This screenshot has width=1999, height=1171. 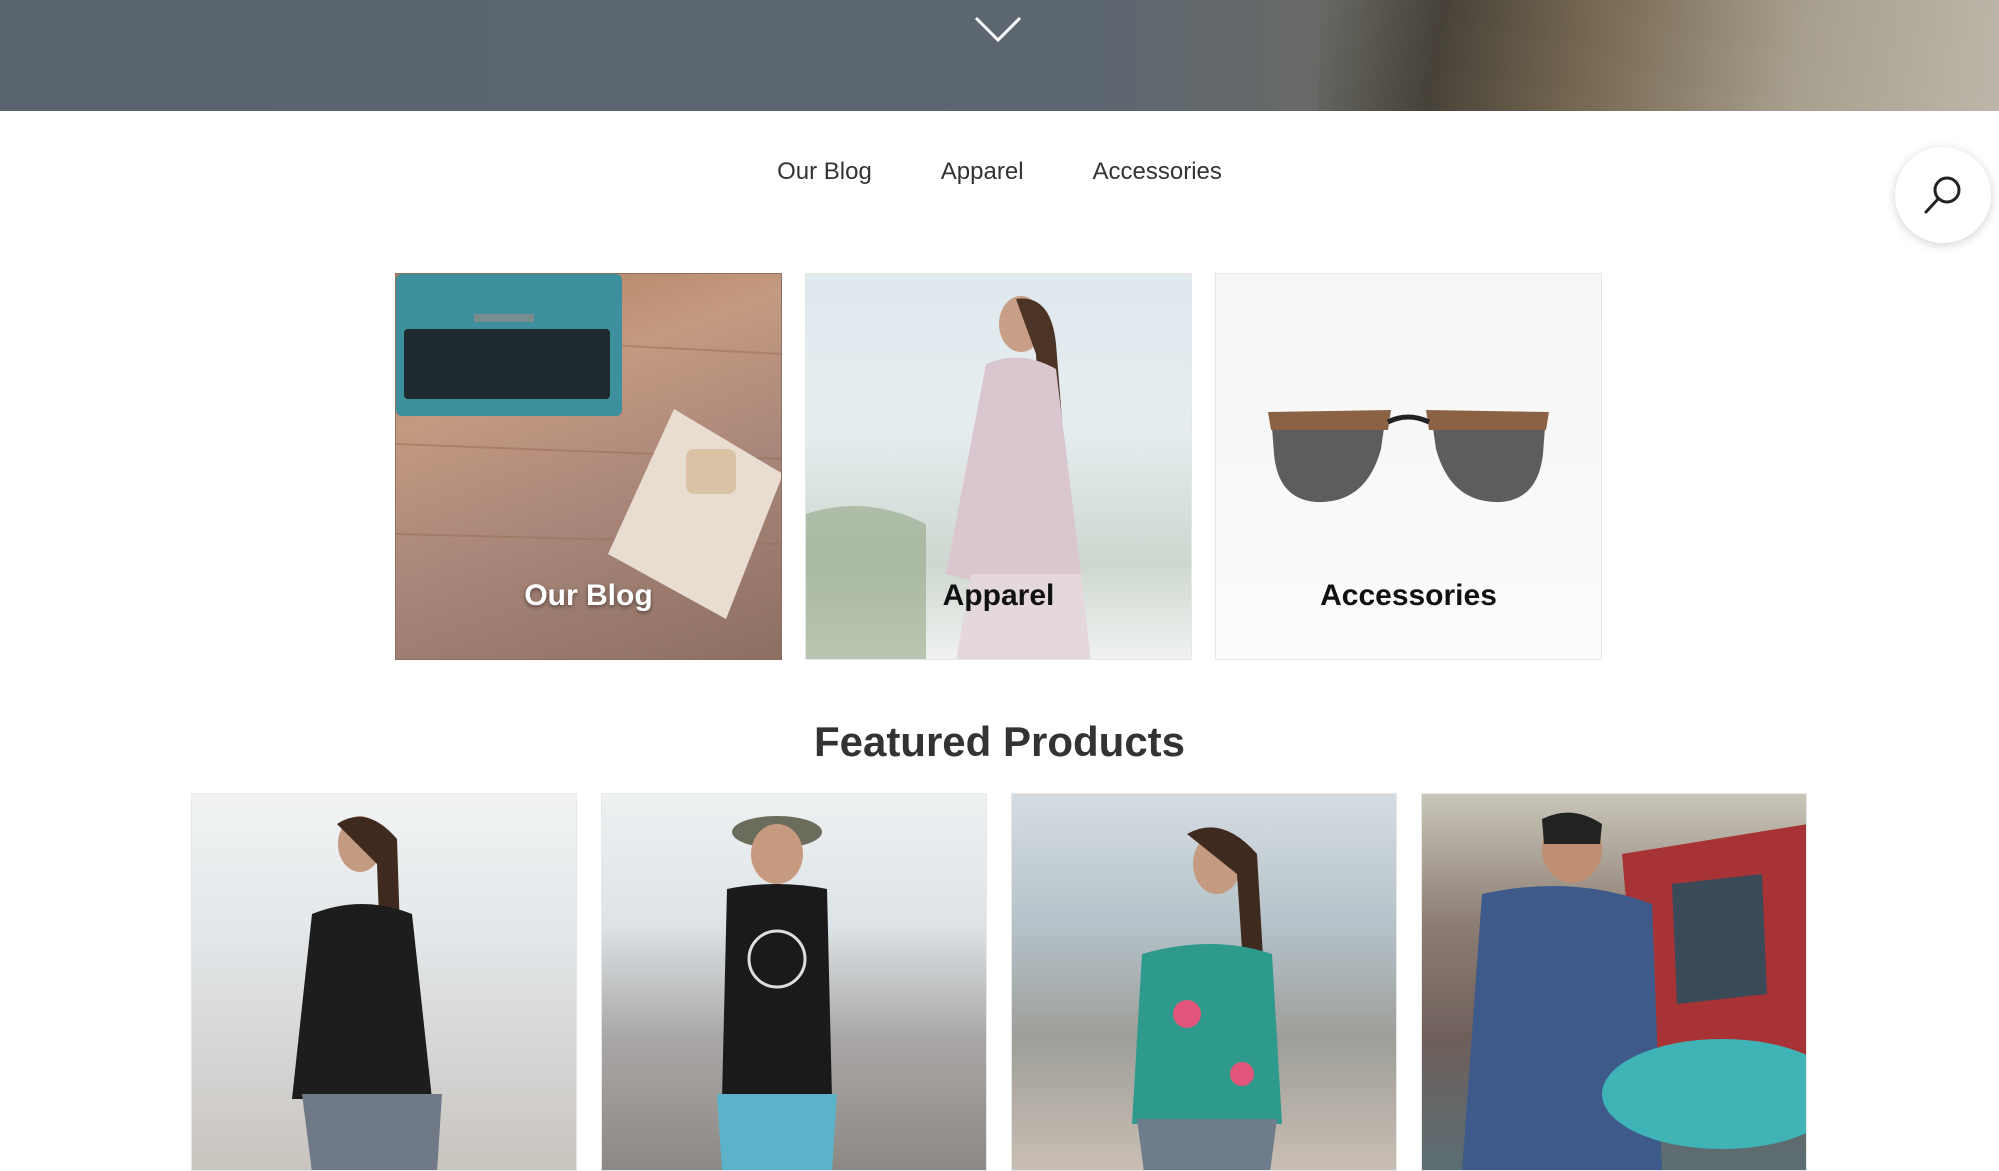 I want to click on category-label: Apparel, so click(x=998, y=595).